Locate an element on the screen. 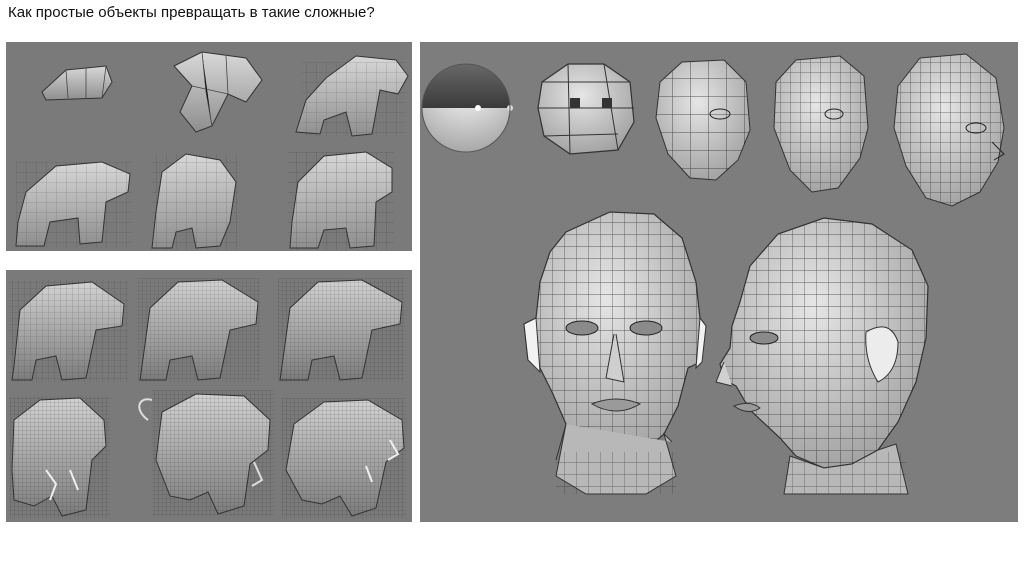  head-stage-side-detailed is located at coordinates (822, 356).